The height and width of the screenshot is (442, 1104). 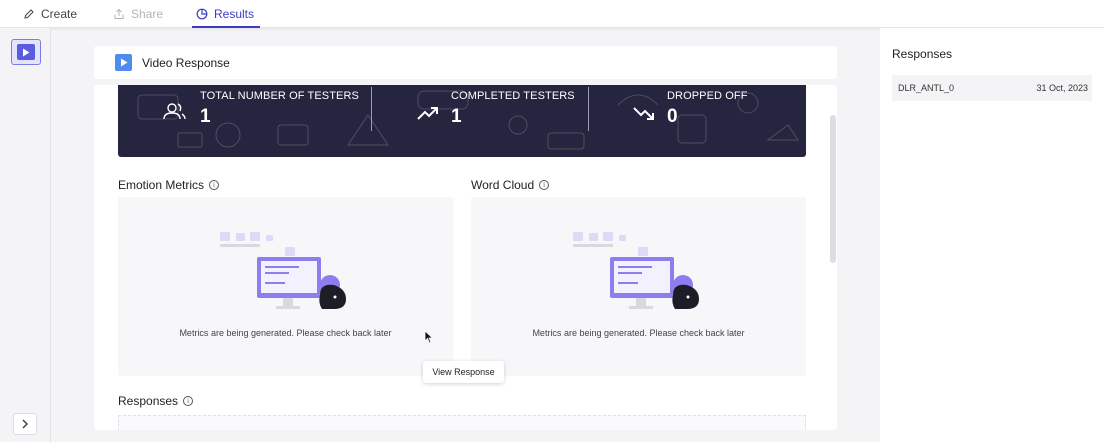 What do you see at coordinates (174, 111) in the screenshot?
I see `users-icon` at bounding box center [174, 111].